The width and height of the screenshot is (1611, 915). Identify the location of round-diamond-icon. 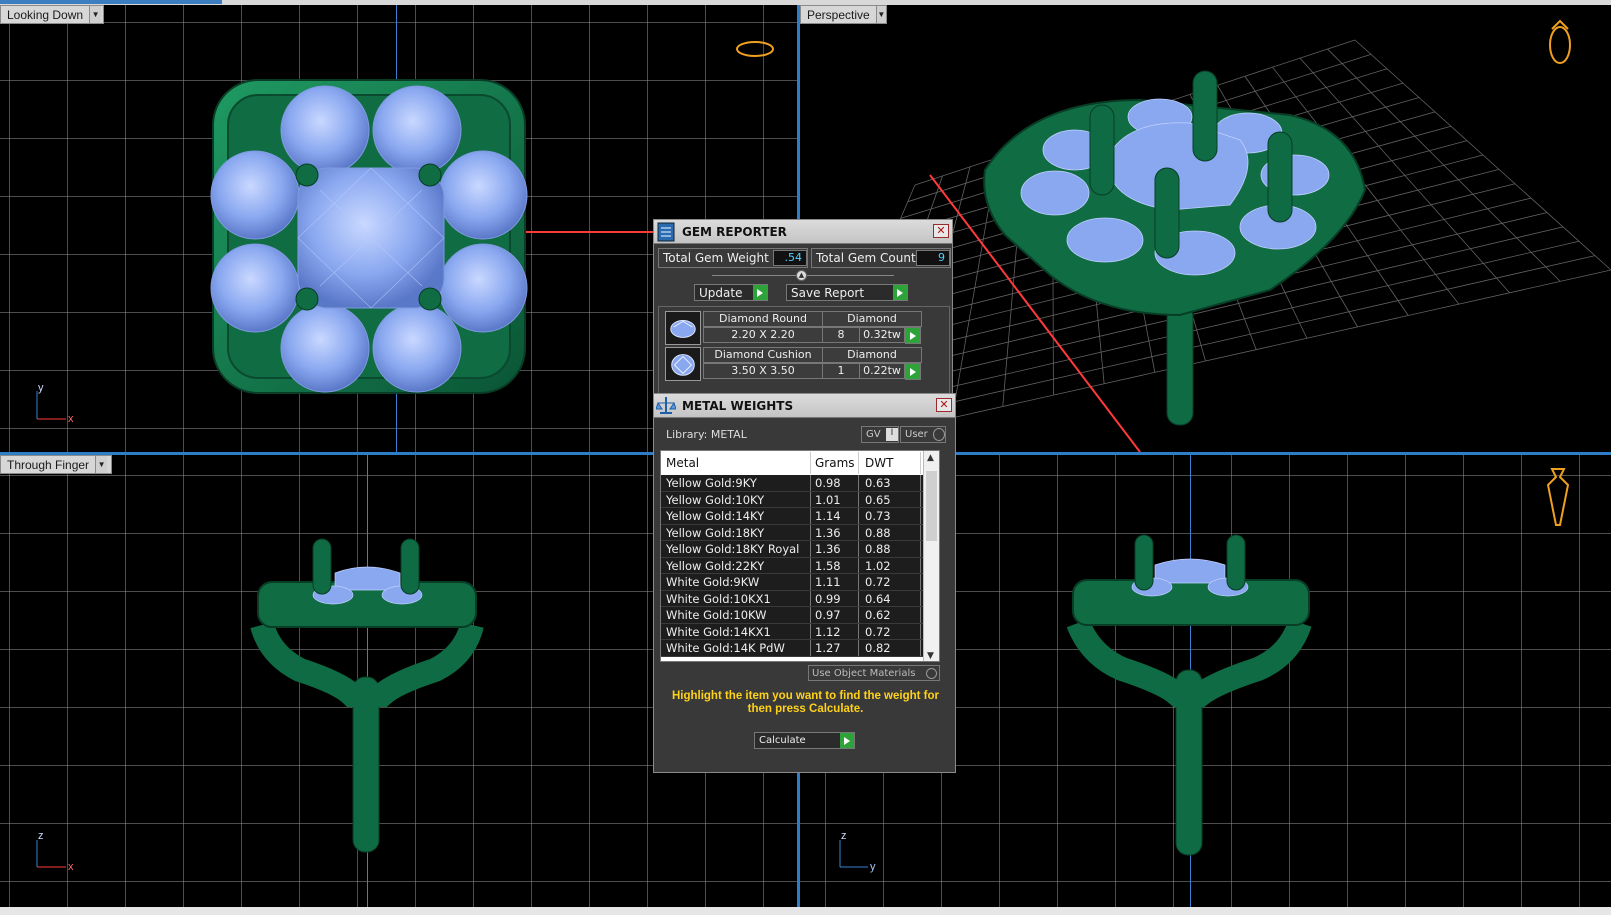
(683, 328).